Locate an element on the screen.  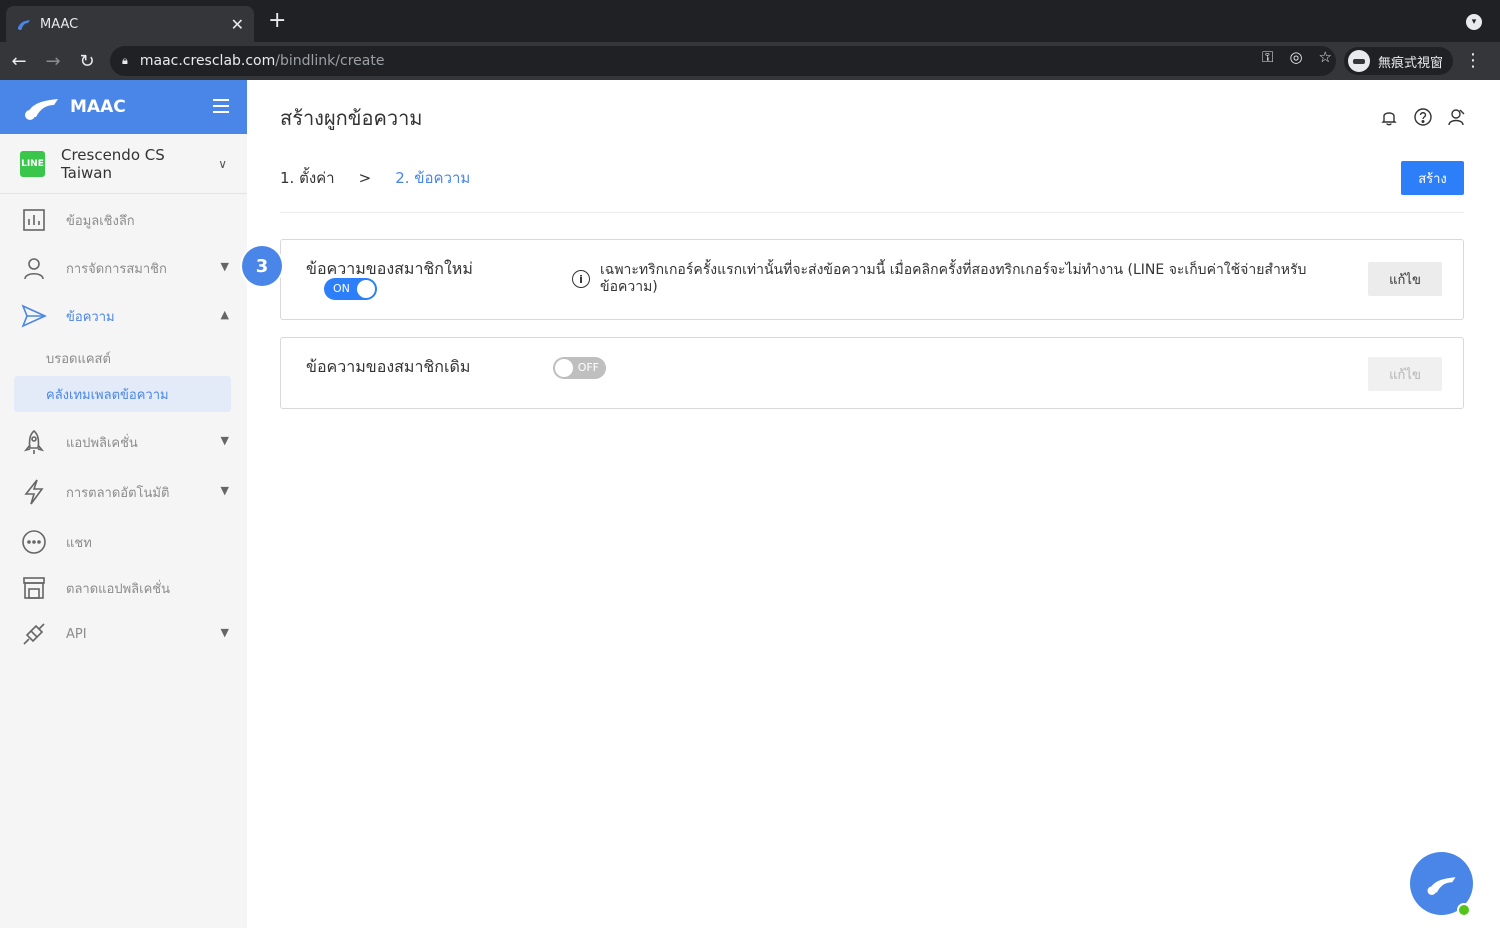
sidebar-item-applications: แอปพลิเคชั่น ▼ is located at coordinates (123, 442).